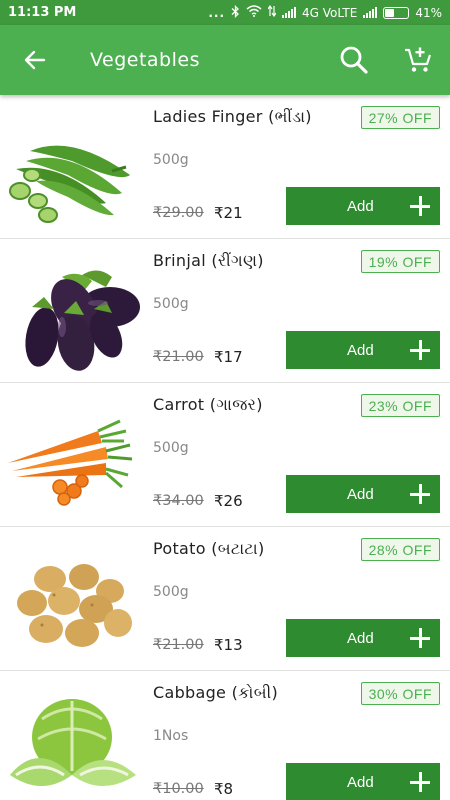 This screenshot has width=450, height=800. I want to click on product-name: Ladies Finger (ભીંડા), so click(232, 116).